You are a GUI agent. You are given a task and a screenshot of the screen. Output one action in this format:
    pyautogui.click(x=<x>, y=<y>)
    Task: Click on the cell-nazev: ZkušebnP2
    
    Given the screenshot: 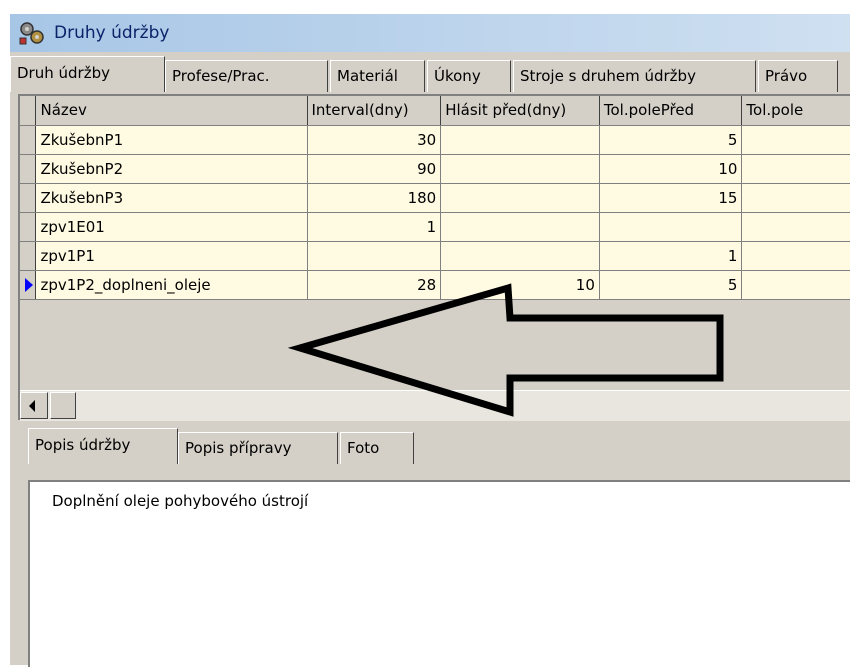 What is the action you would take?
    pyautogui.click(x=171, y=169)
    